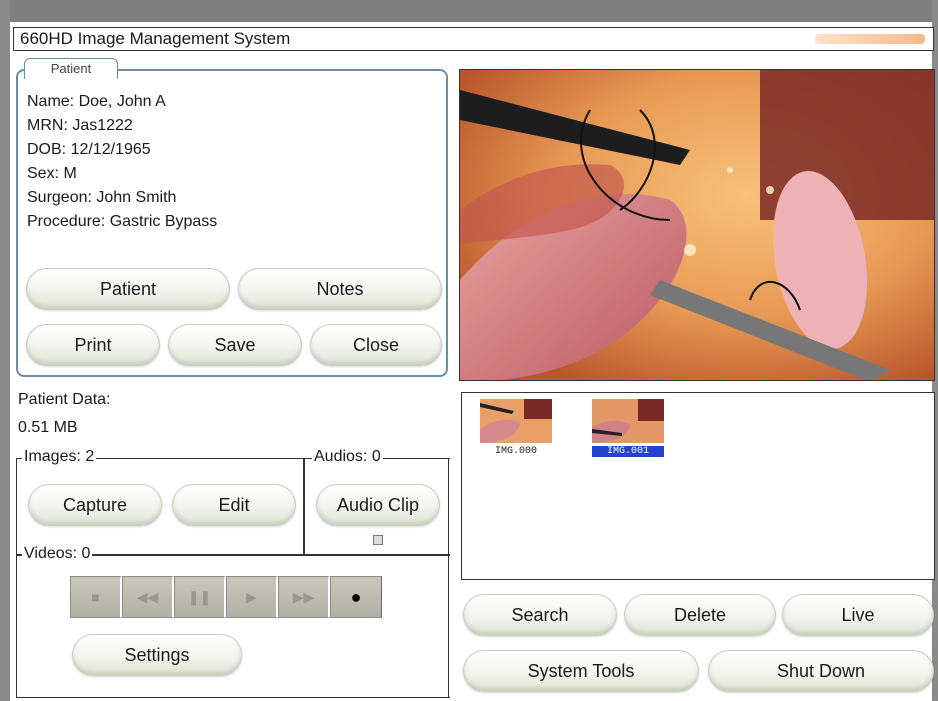 The width and height of the screenshot is (938, 701). Describe the element at coordinates (71, 68) in the screenshot. I see `patient-panel-tab: Patient` at that location.